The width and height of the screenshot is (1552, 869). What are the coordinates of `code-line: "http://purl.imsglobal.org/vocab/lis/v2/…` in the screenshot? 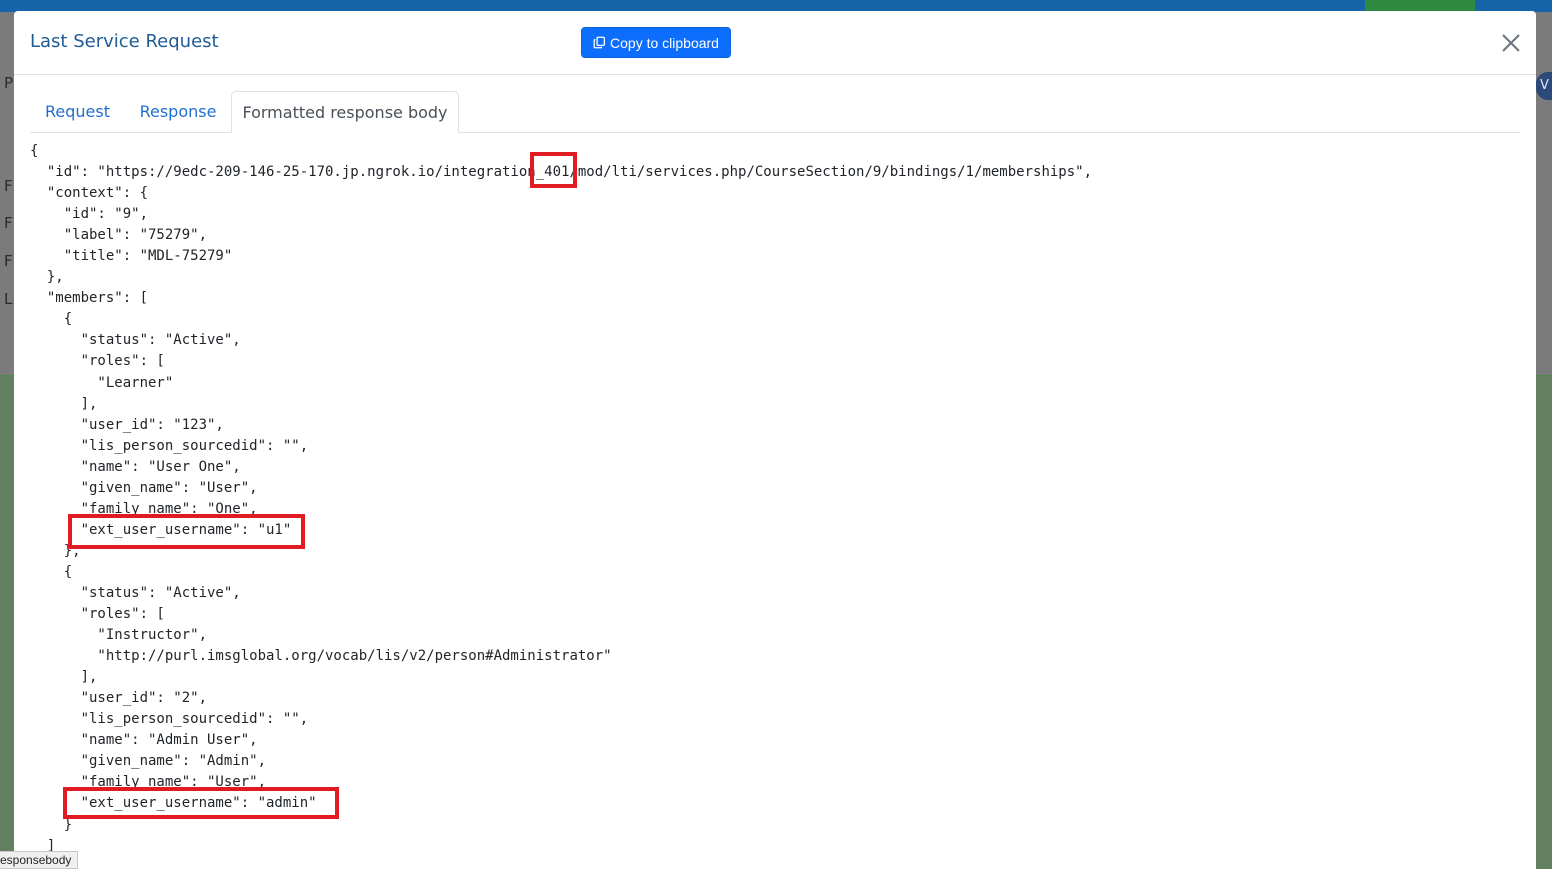 It's located at (321, 656).